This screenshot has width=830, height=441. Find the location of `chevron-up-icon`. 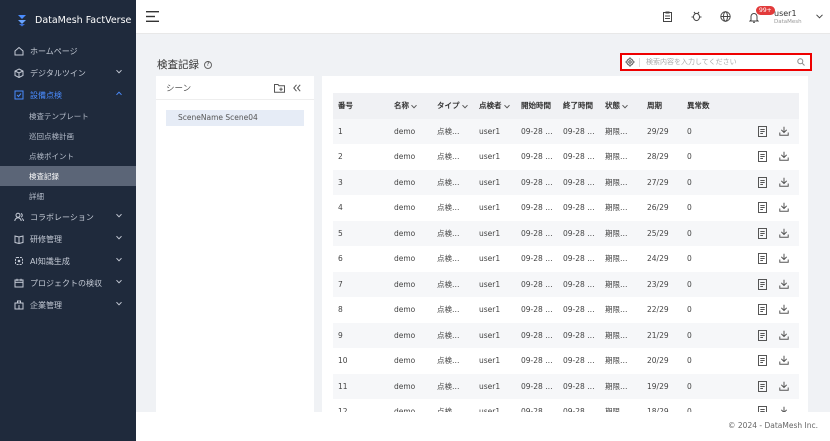

chevron-up-icon is located at coordinates (119, 93).